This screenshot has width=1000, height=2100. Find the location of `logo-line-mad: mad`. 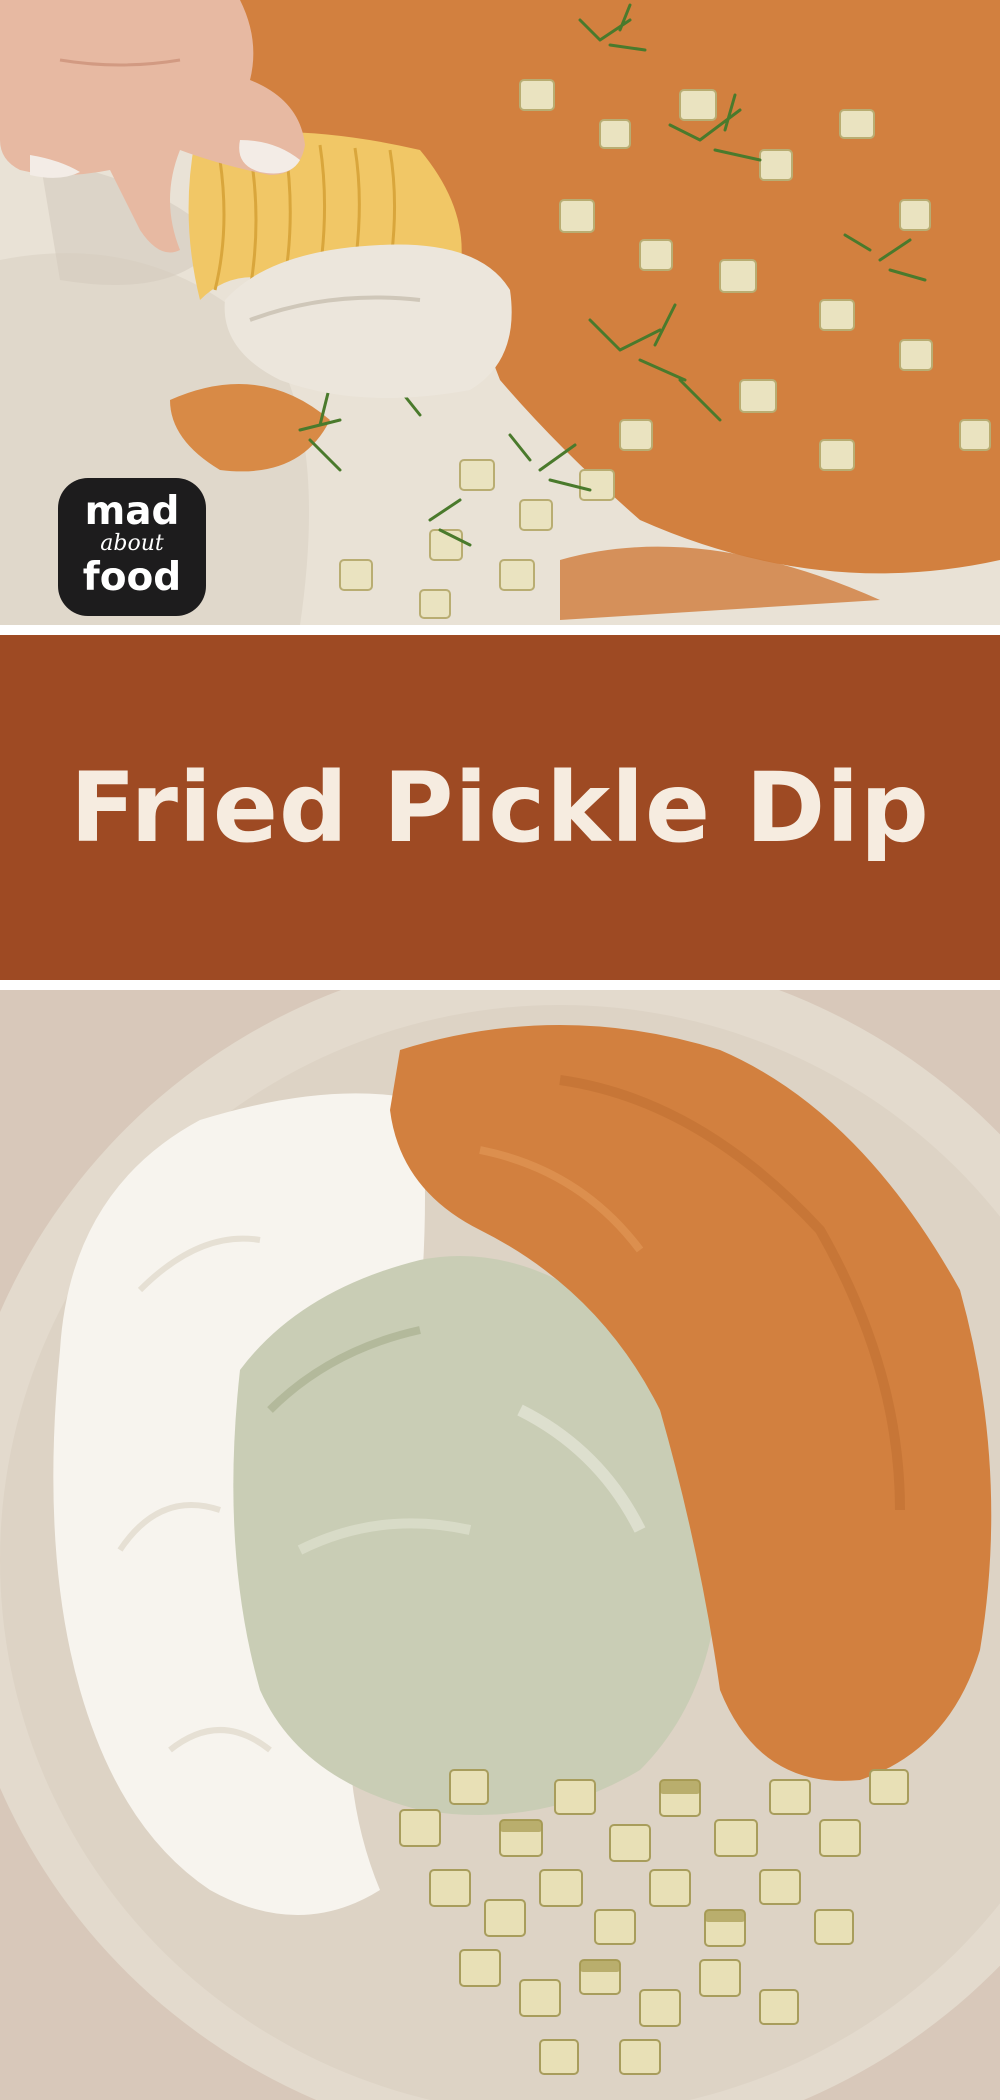

logo-line-mad: mad is located at coordinates (132, 511).